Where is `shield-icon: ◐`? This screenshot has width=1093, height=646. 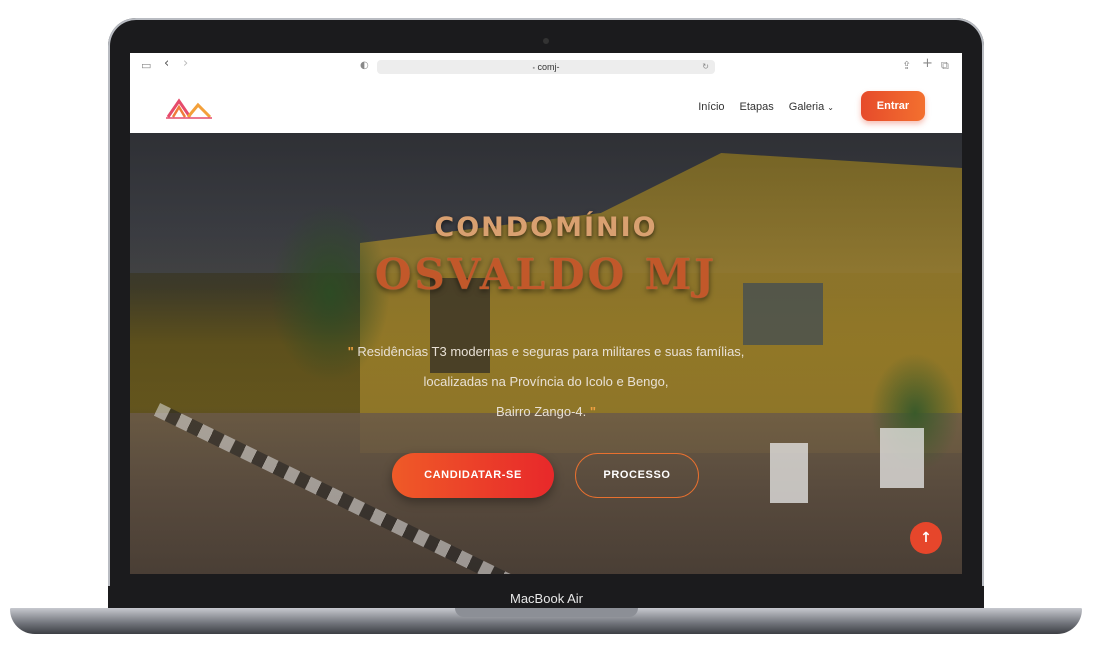
shield-icon: ◐ is located at coordinates (364, 66).